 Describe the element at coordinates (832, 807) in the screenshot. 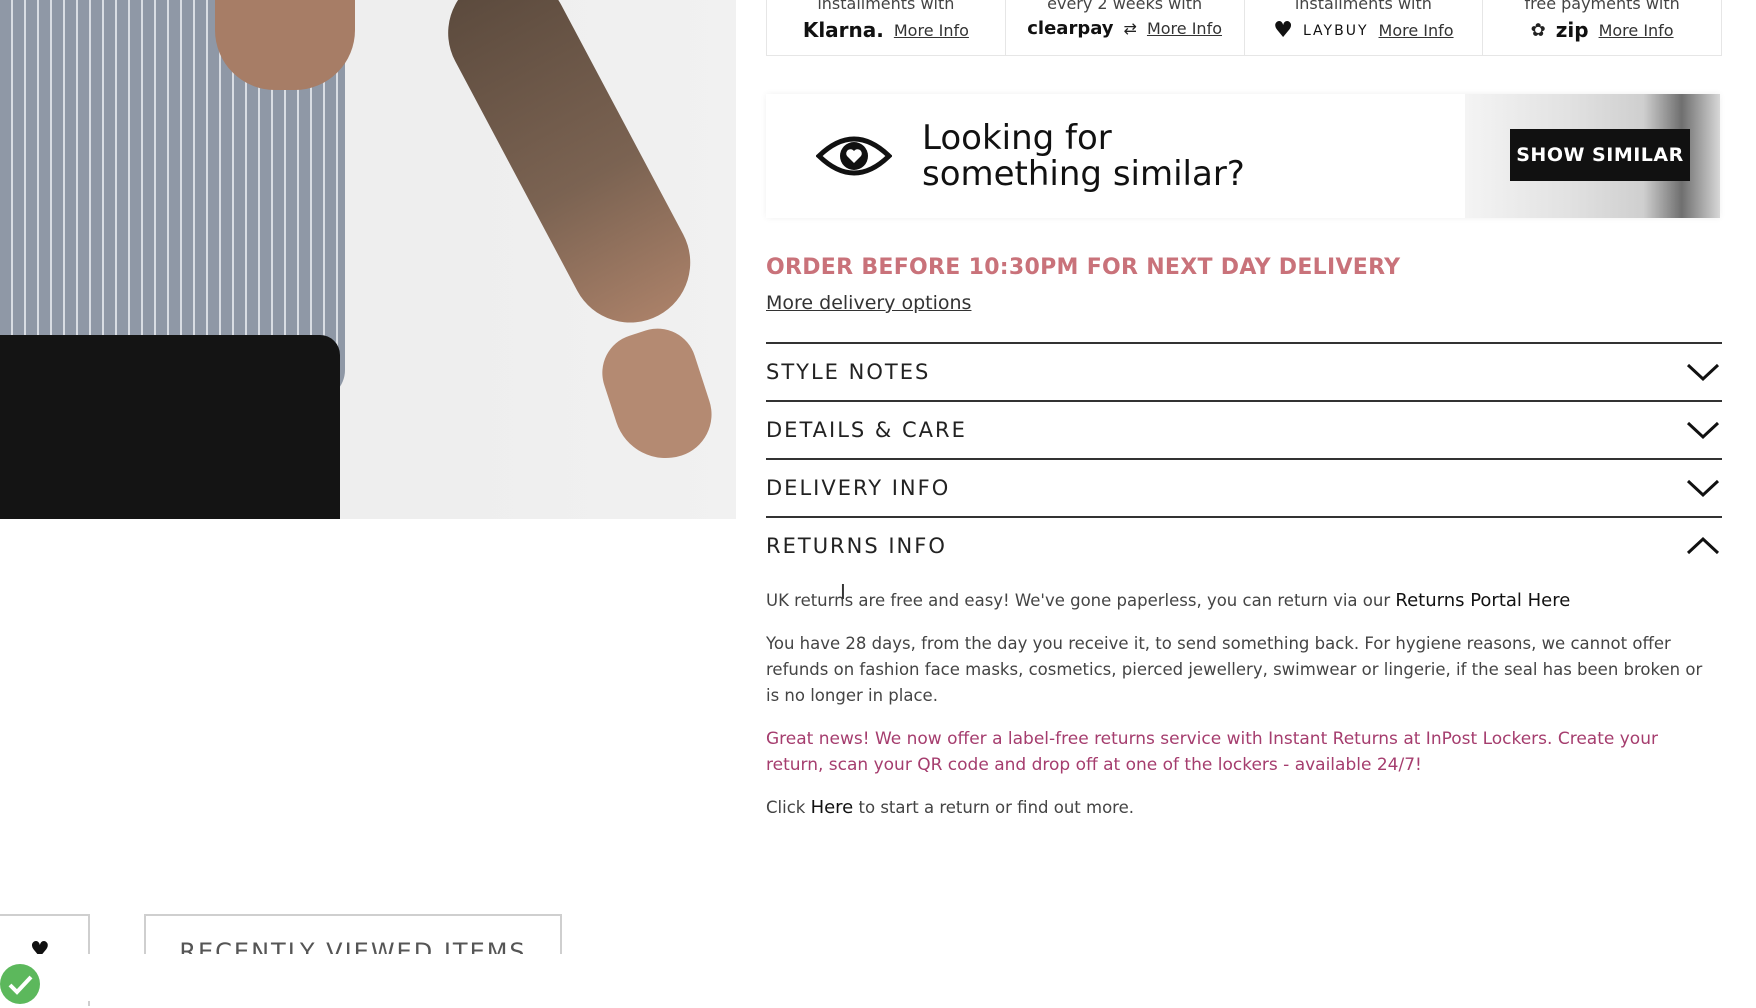

I see `returns-here-link: Here` at that location.